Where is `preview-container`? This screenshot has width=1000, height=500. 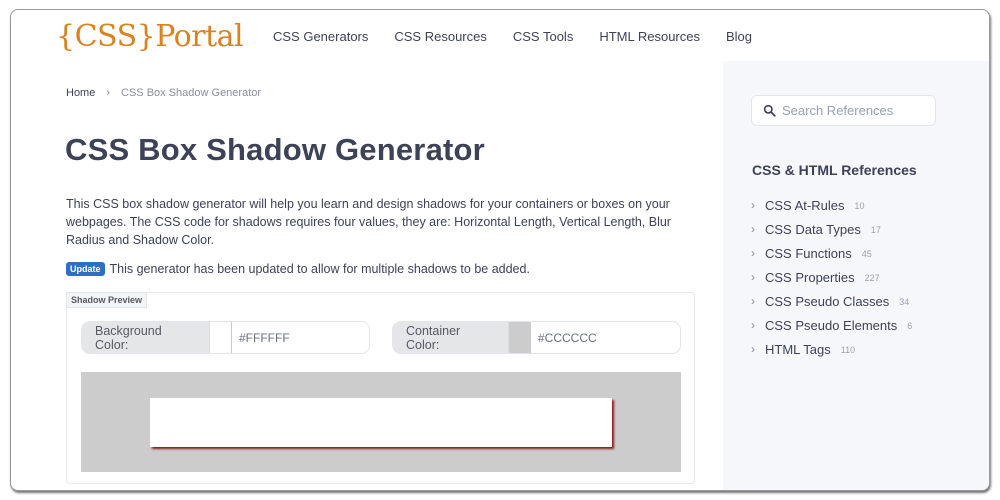
preview-container is located at coordinates (381, 422).